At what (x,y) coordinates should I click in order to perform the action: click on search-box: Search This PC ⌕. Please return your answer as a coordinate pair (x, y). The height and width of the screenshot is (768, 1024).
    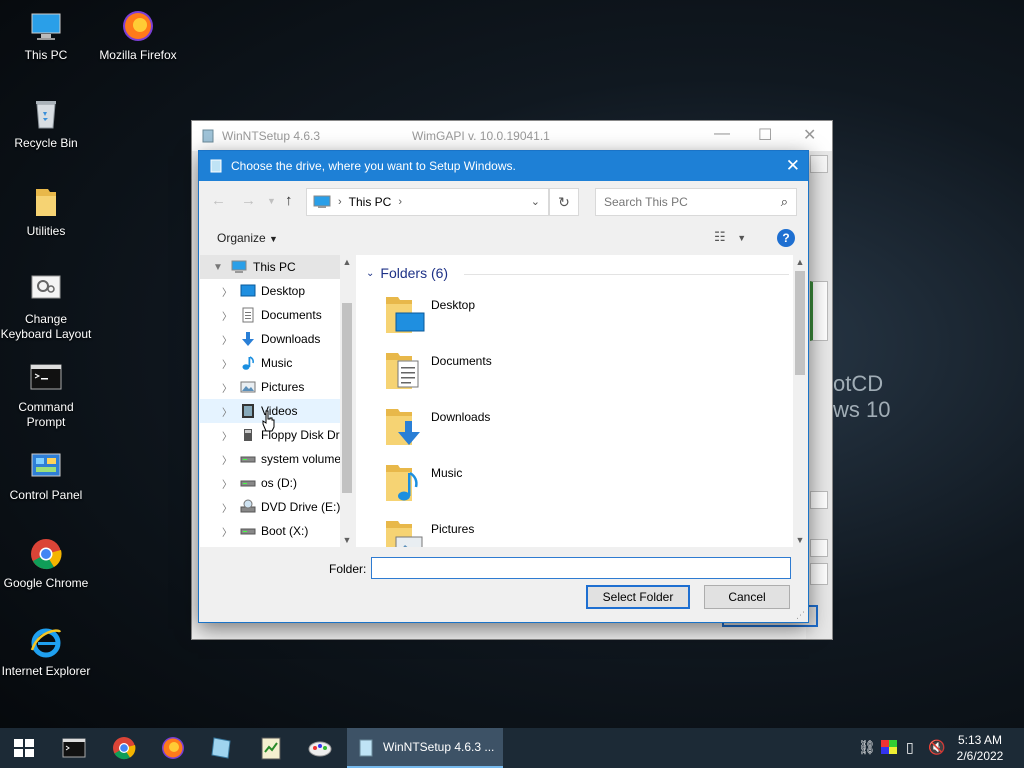
    Looking at the image, I should click on (696, 202).